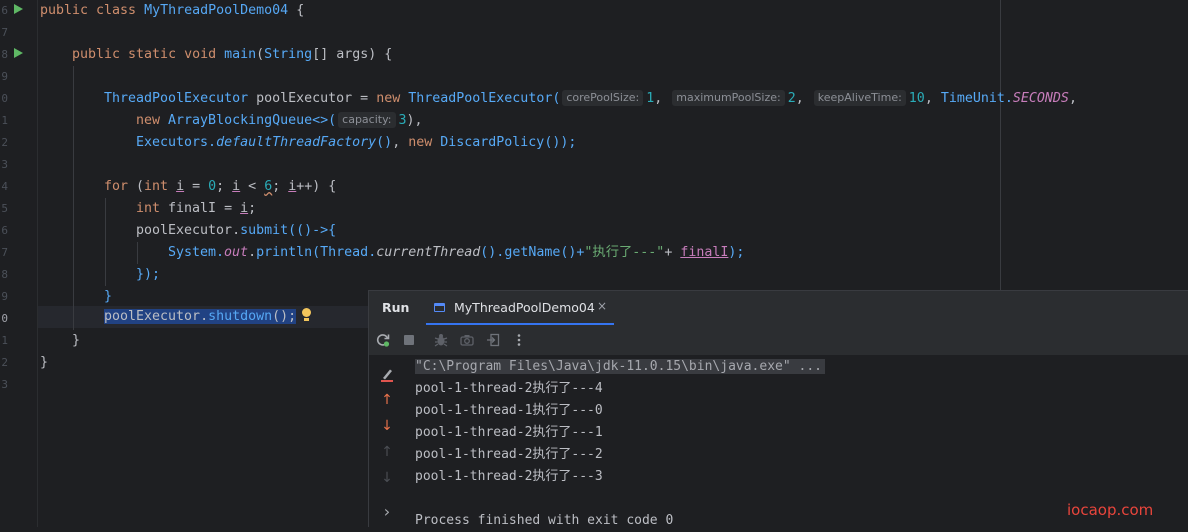 Image resolution: width=1188 pixels, height=532 pixels. What do you see at coordinates (4, 76) in the screenshot?
I see `line-number: 9` at bounding box center [4, 76].